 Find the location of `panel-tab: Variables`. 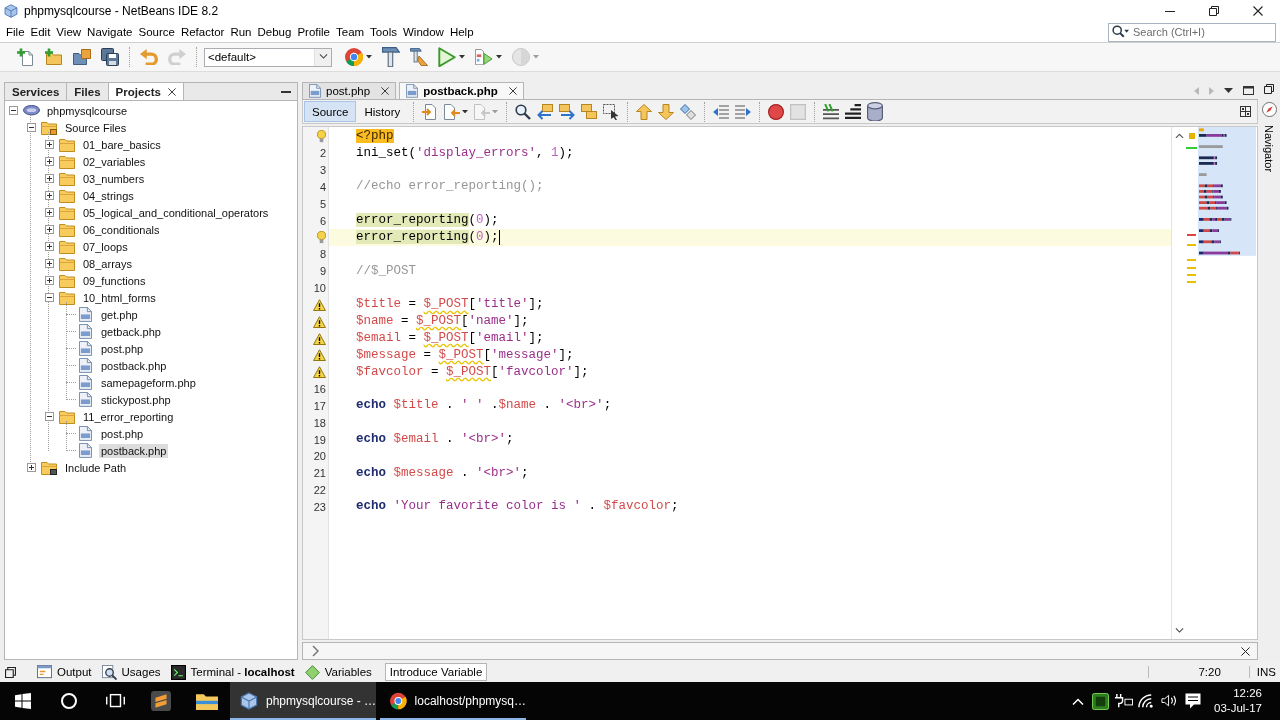

panel-tab: Variables is located at coordinates (338, 672).